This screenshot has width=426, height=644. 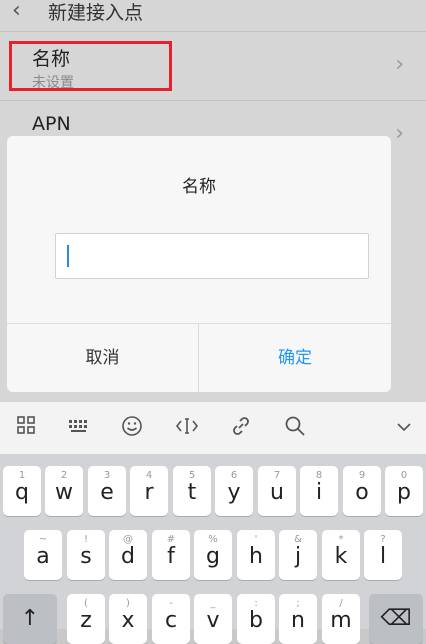 I want to click on key-r: 4r, so click(x=149, y=491).